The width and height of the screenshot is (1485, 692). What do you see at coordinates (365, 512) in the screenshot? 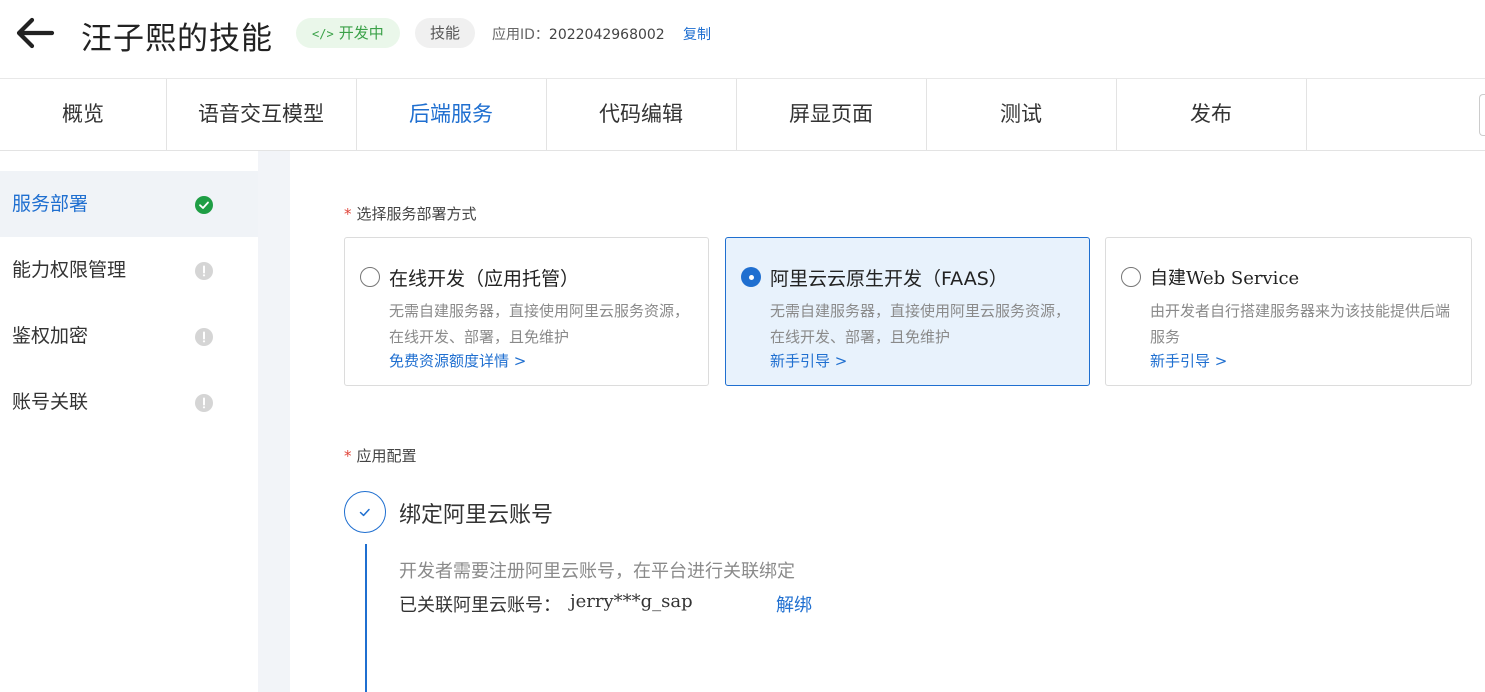
I see `step-check-icon` at bounding box center [365, 512].